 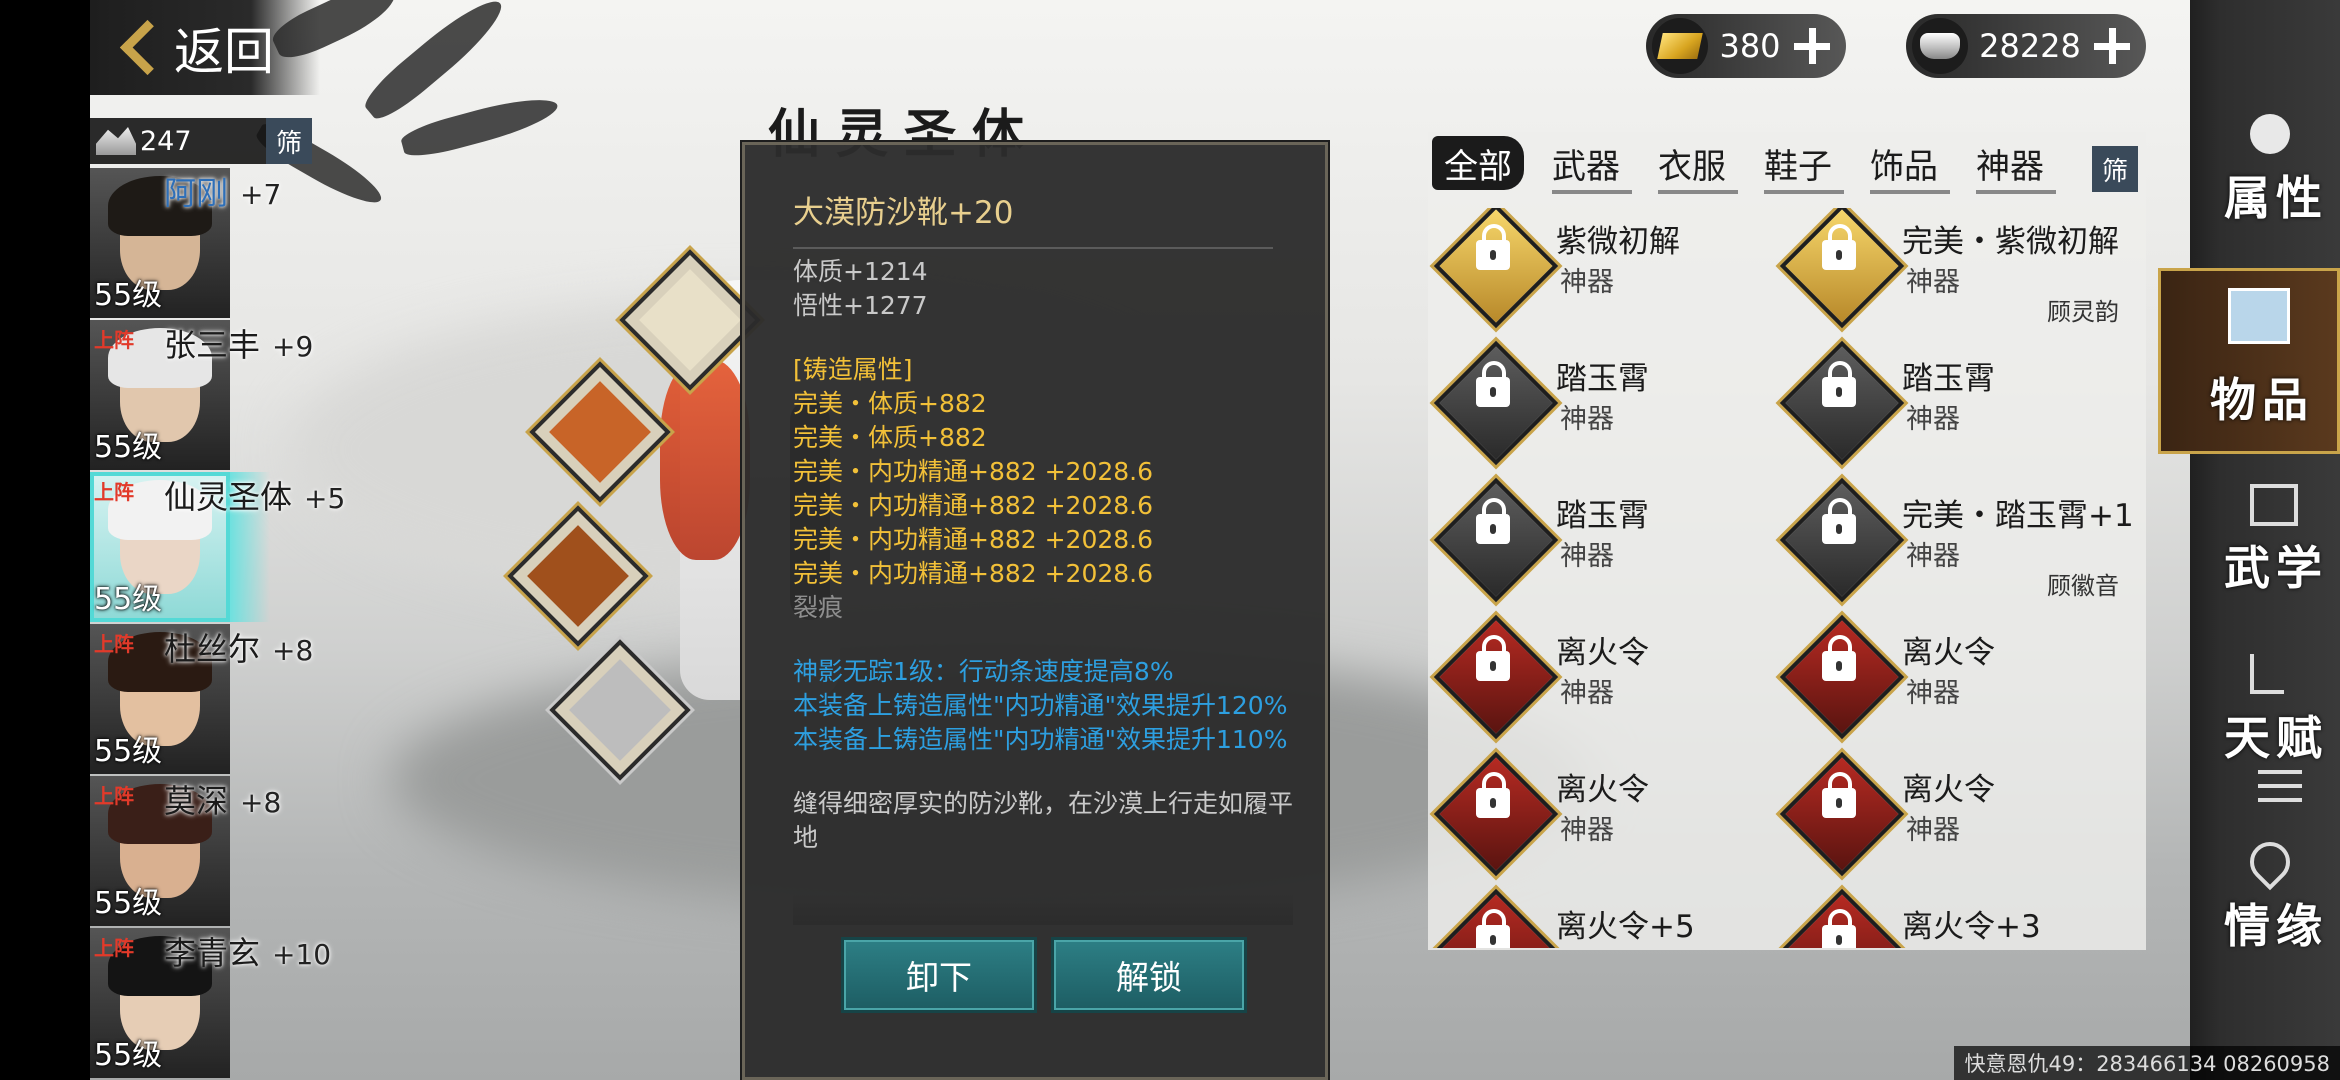 I want to click on hero-plus: +7, so click(x=261, y=194).